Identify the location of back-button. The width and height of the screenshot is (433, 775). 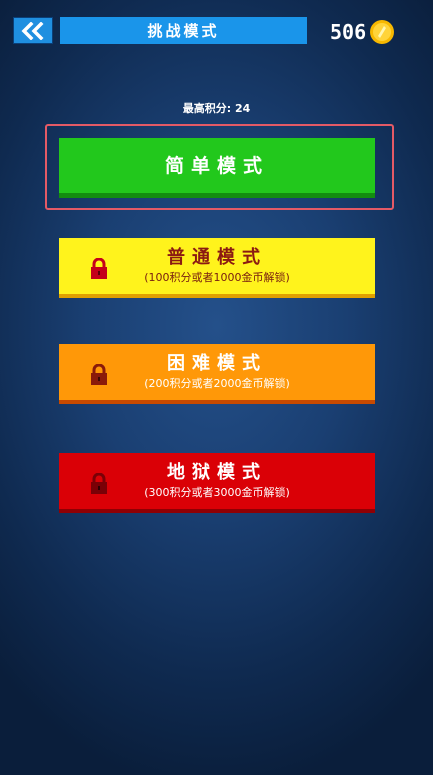
(33, 30).